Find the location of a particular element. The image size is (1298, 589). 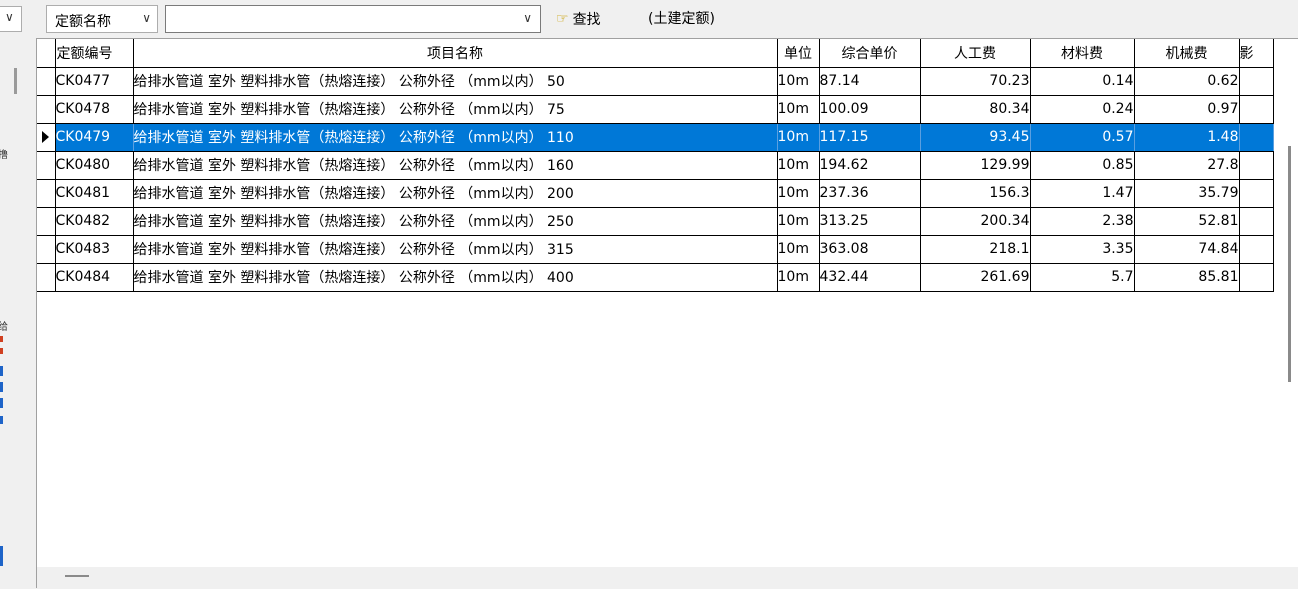

quota-code: CK0479 is located at coordinates (94, 137).